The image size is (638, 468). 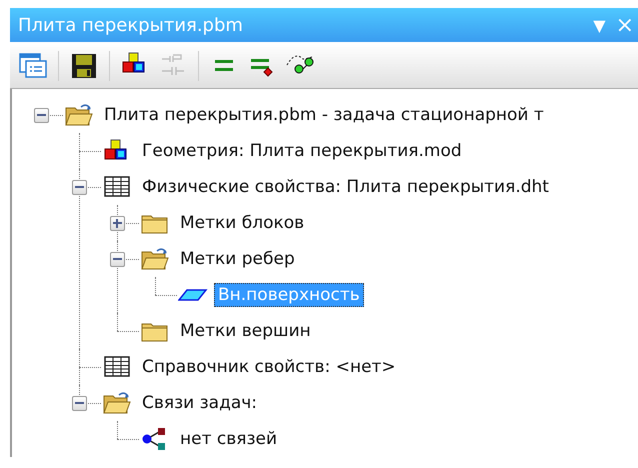 I want to click on tree-item: Физические свойства: Плита перекрытия.dht, so click(x=345, y=187).